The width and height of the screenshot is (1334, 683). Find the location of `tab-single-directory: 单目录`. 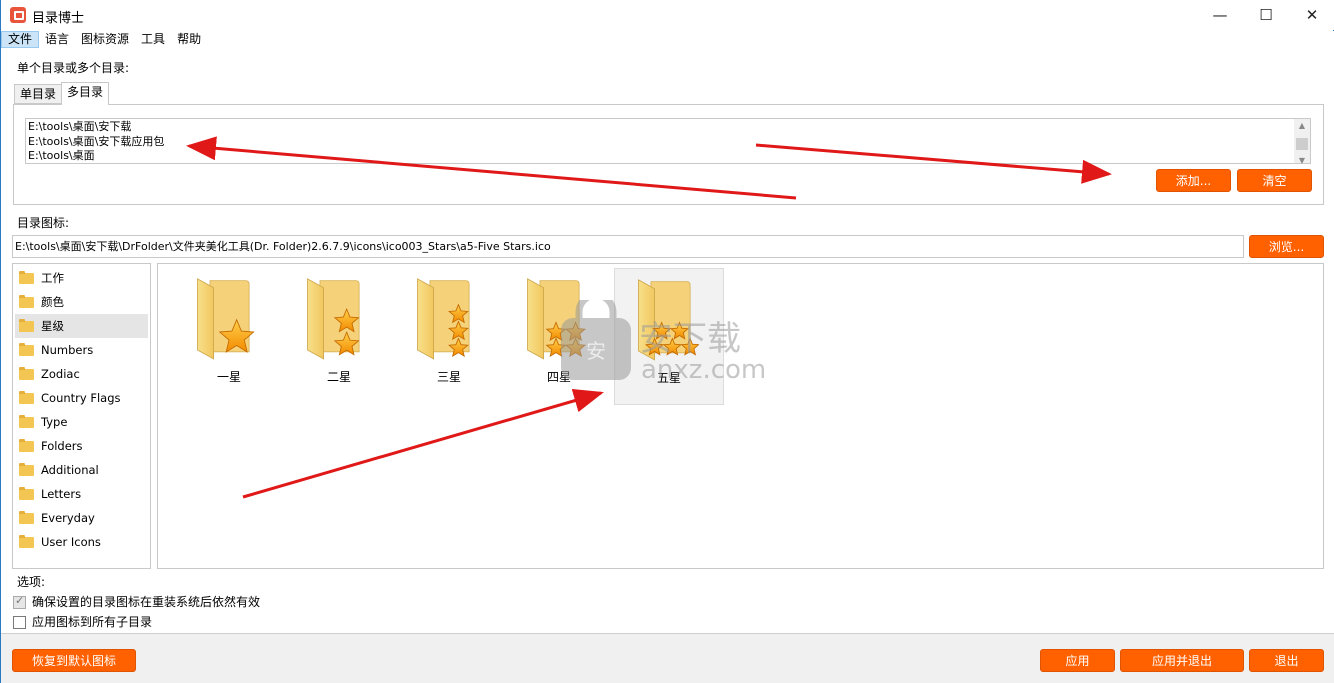

tab-single-directory: 单目录 is located at coordinates (38, 94).